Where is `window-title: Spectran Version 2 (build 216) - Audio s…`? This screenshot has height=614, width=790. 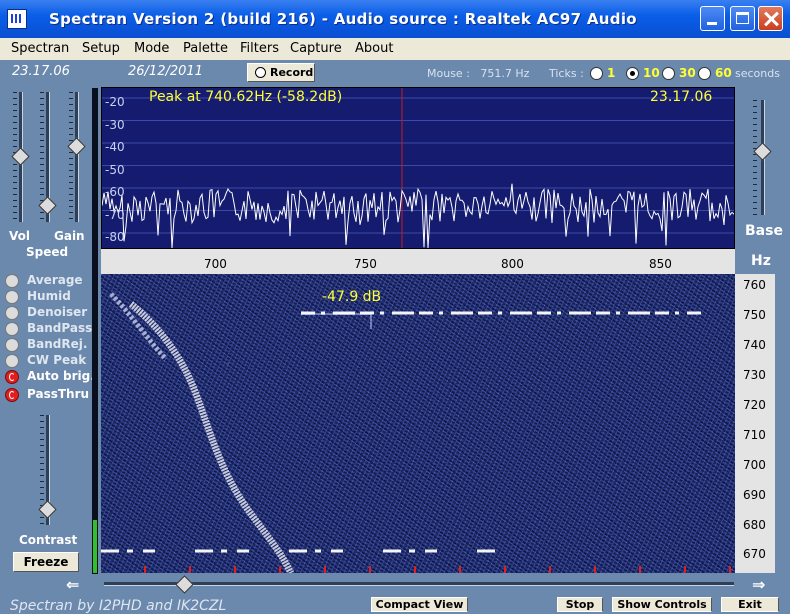
window-title: Spectran Version 2 (build 216) - Audio s… is located at coordinates (343, 19).